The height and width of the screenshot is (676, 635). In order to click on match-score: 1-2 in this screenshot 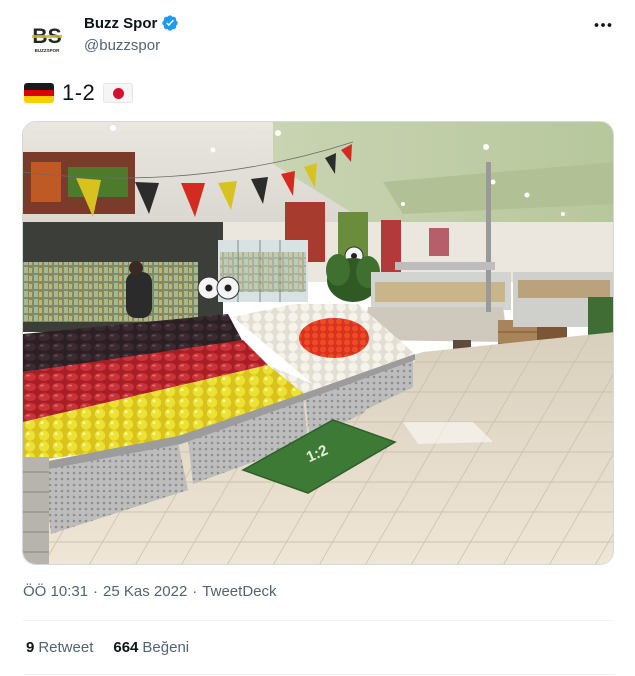, I will do `click(79, 92)`.